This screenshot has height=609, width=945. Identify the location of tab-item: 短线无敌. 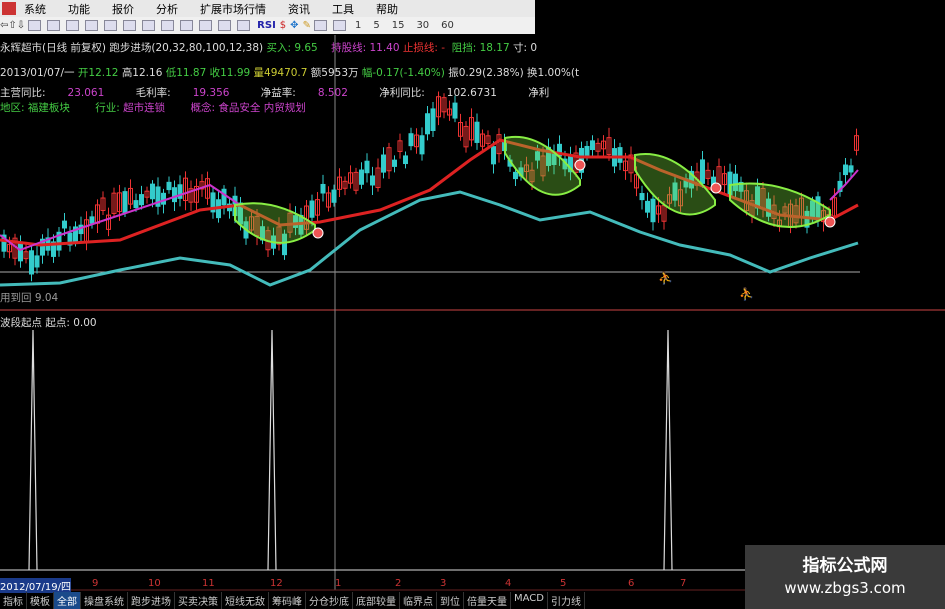
(245, 600).